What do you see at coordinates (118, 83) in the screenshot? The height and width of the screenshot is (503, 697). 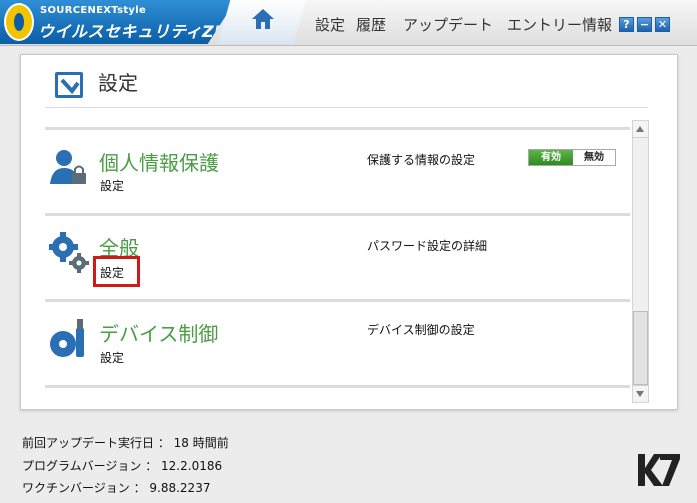 I see `page-title: 設定` at bounding box center [118, 83].